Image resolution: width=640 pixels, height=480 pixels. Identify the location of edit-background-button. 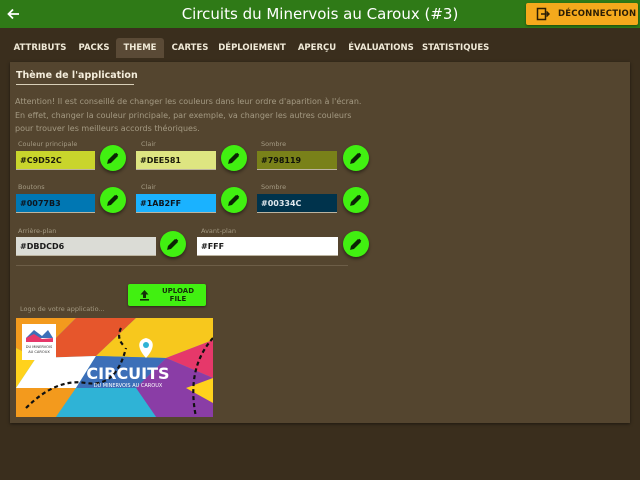
(173, 244).